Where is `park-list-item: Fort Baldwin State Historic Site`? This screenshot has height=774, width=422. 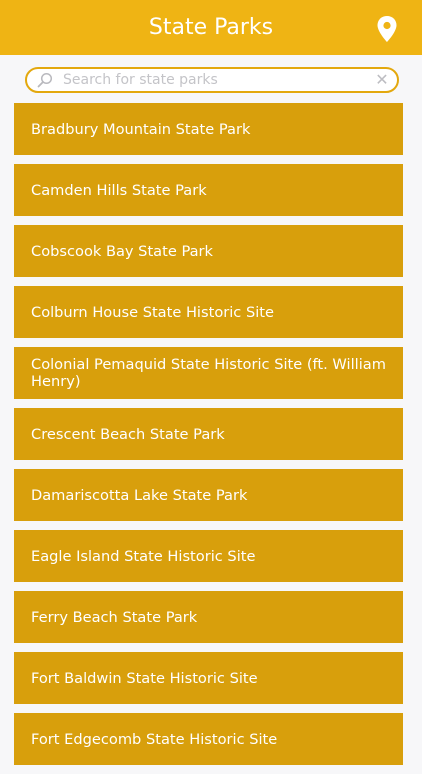
park-list-item: Fort Baldwin State Historic Site is located at coordinates (208, 678).